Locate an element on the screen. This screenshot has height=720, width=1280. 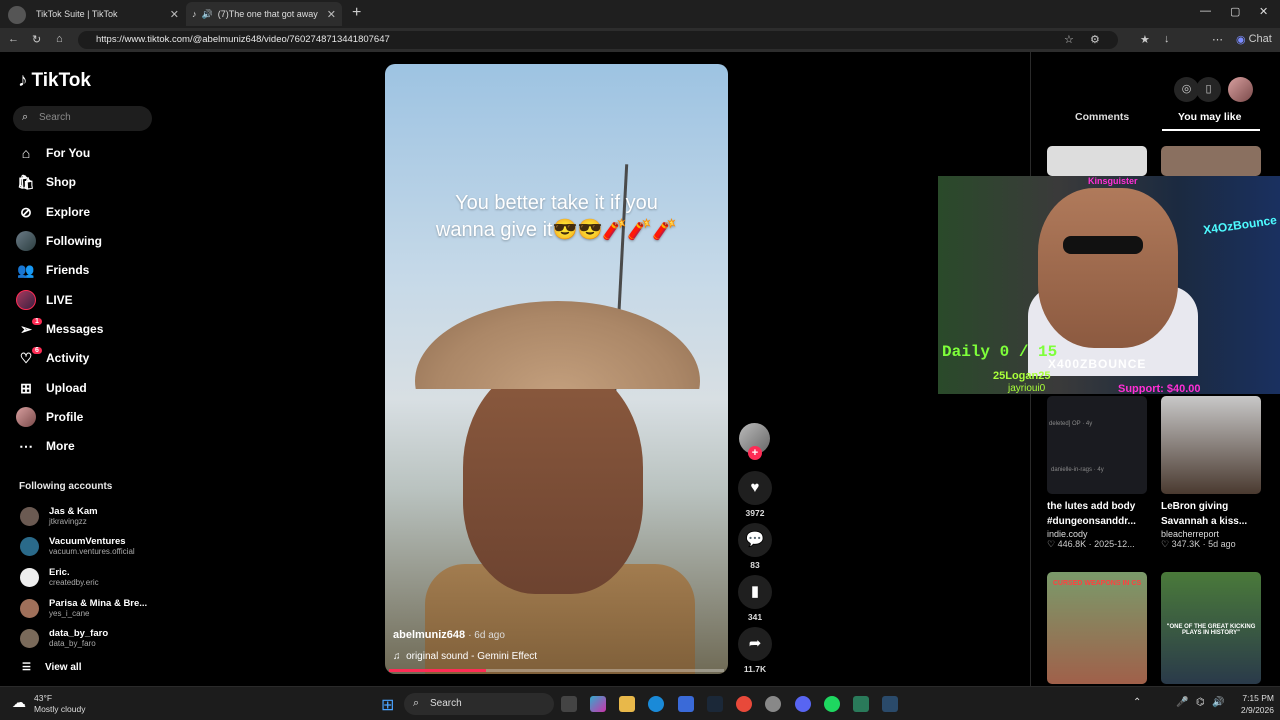
maximize-icon: ▢ is located at coordinates (1235, 11).